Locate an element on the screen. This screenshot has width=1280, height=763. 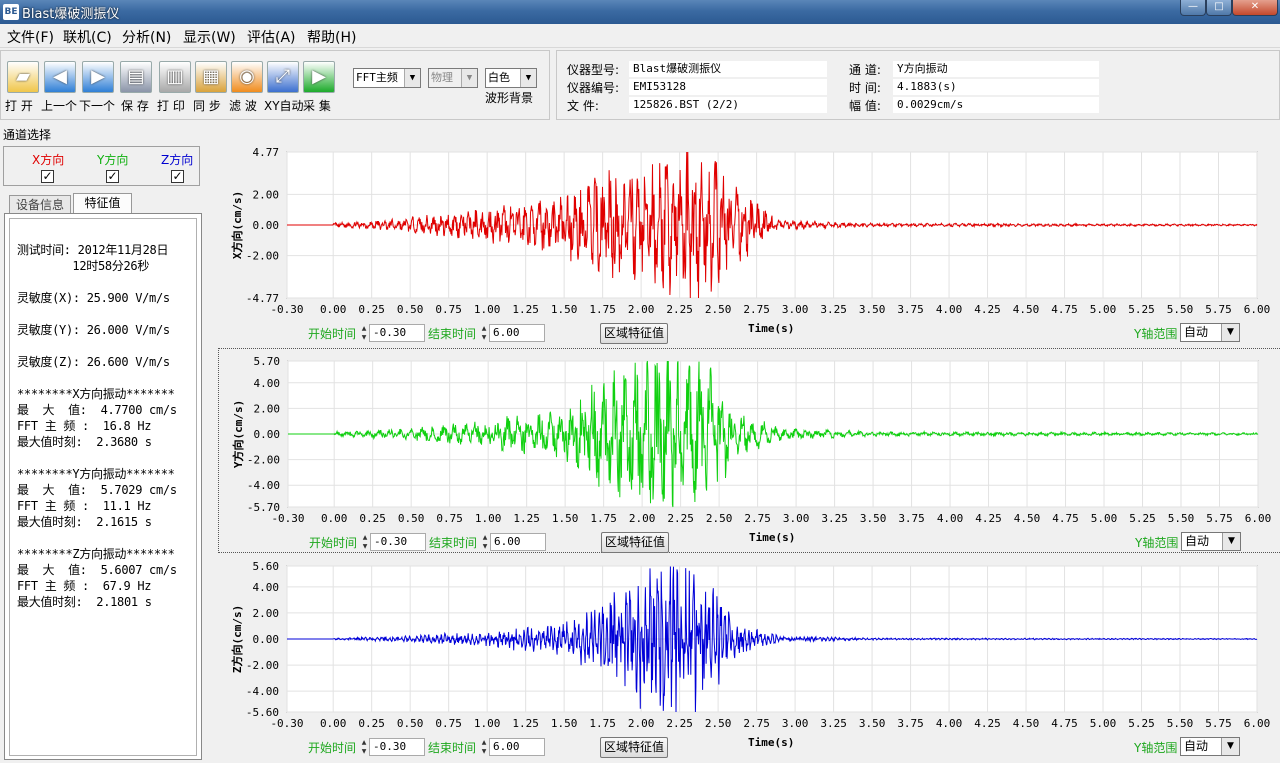
play-button: ▶ is located at coordinates (319, 77).